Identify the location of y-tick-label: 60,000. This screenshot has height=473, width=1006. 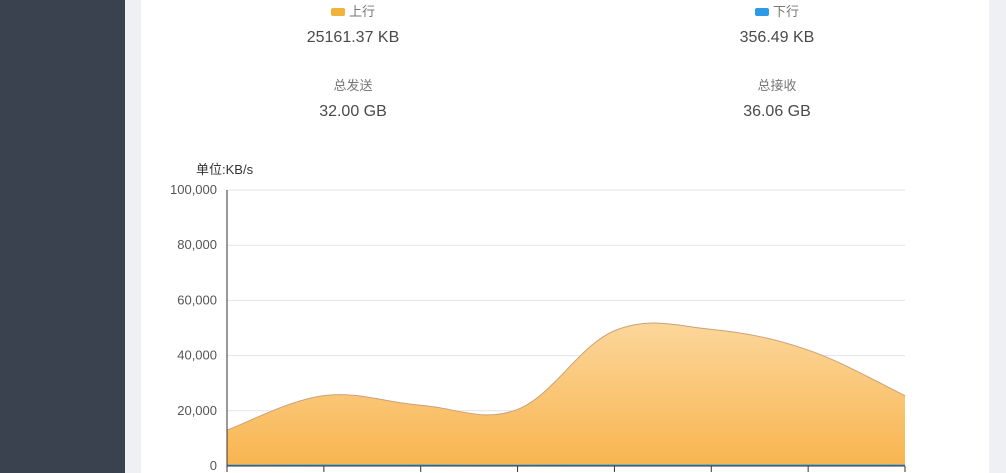
(197, 299).